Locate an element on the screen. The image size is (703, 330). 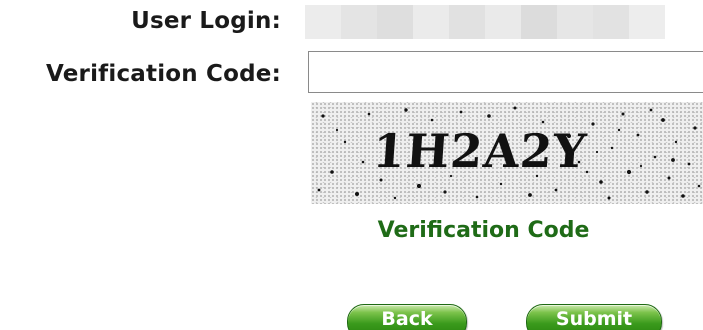
captcha-caption: Verification Code is located at coordinates (483, 230).